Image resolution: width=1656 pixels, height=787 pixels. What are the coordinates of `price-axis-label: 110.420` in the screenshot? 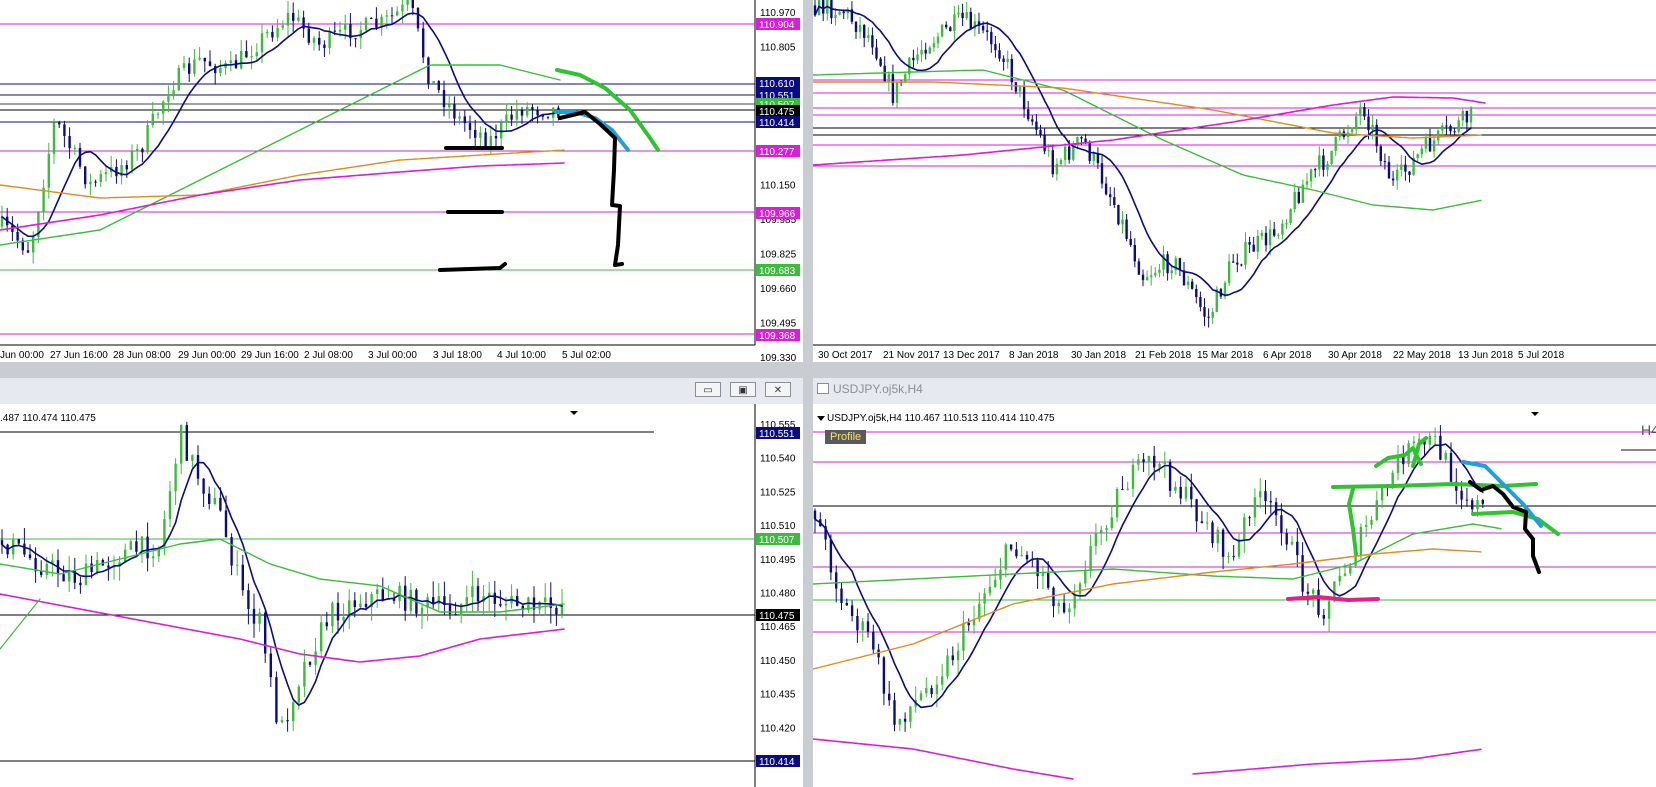 It's located at (778, 728).